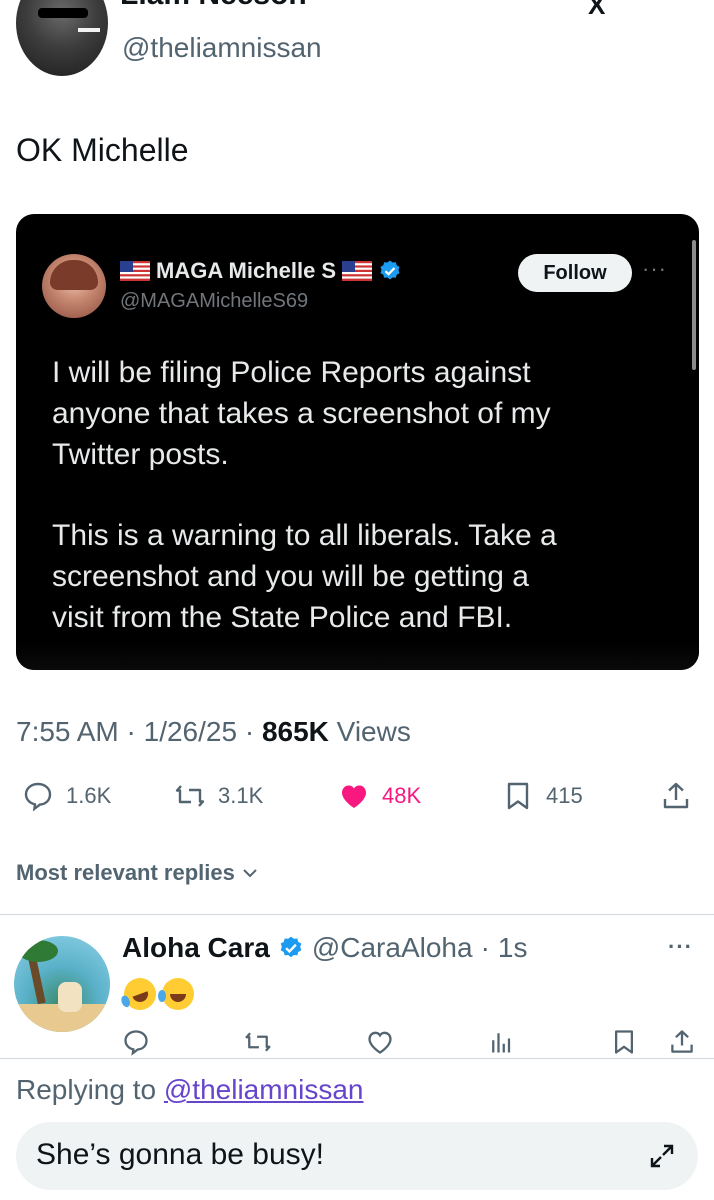 The height and width of the screenshot is (1200, 714). What do you see at coordinates (564, 795) in the screenshot?
I see `bookmark-count: 415` at bounding box center [564, 795].